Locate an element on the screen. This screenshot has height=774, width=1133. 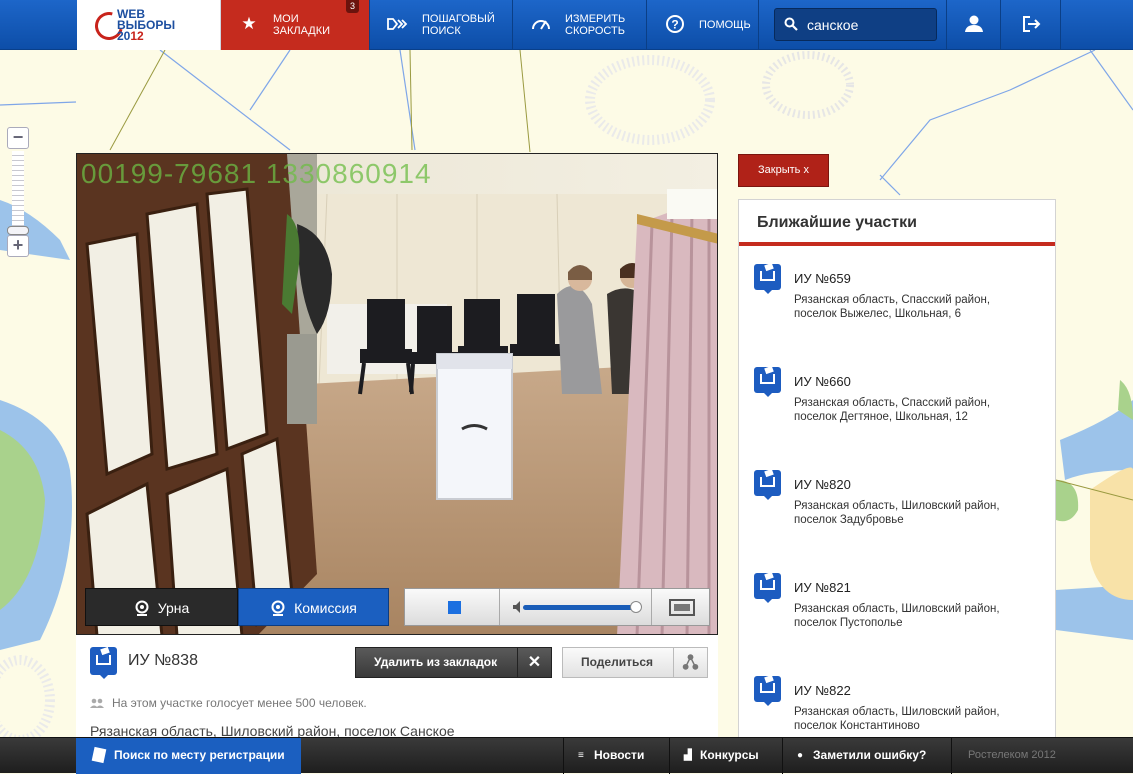
nav-step-search-label: ПОШАГОВЫЙ ПОИСК is located at coordinates (458, 25).